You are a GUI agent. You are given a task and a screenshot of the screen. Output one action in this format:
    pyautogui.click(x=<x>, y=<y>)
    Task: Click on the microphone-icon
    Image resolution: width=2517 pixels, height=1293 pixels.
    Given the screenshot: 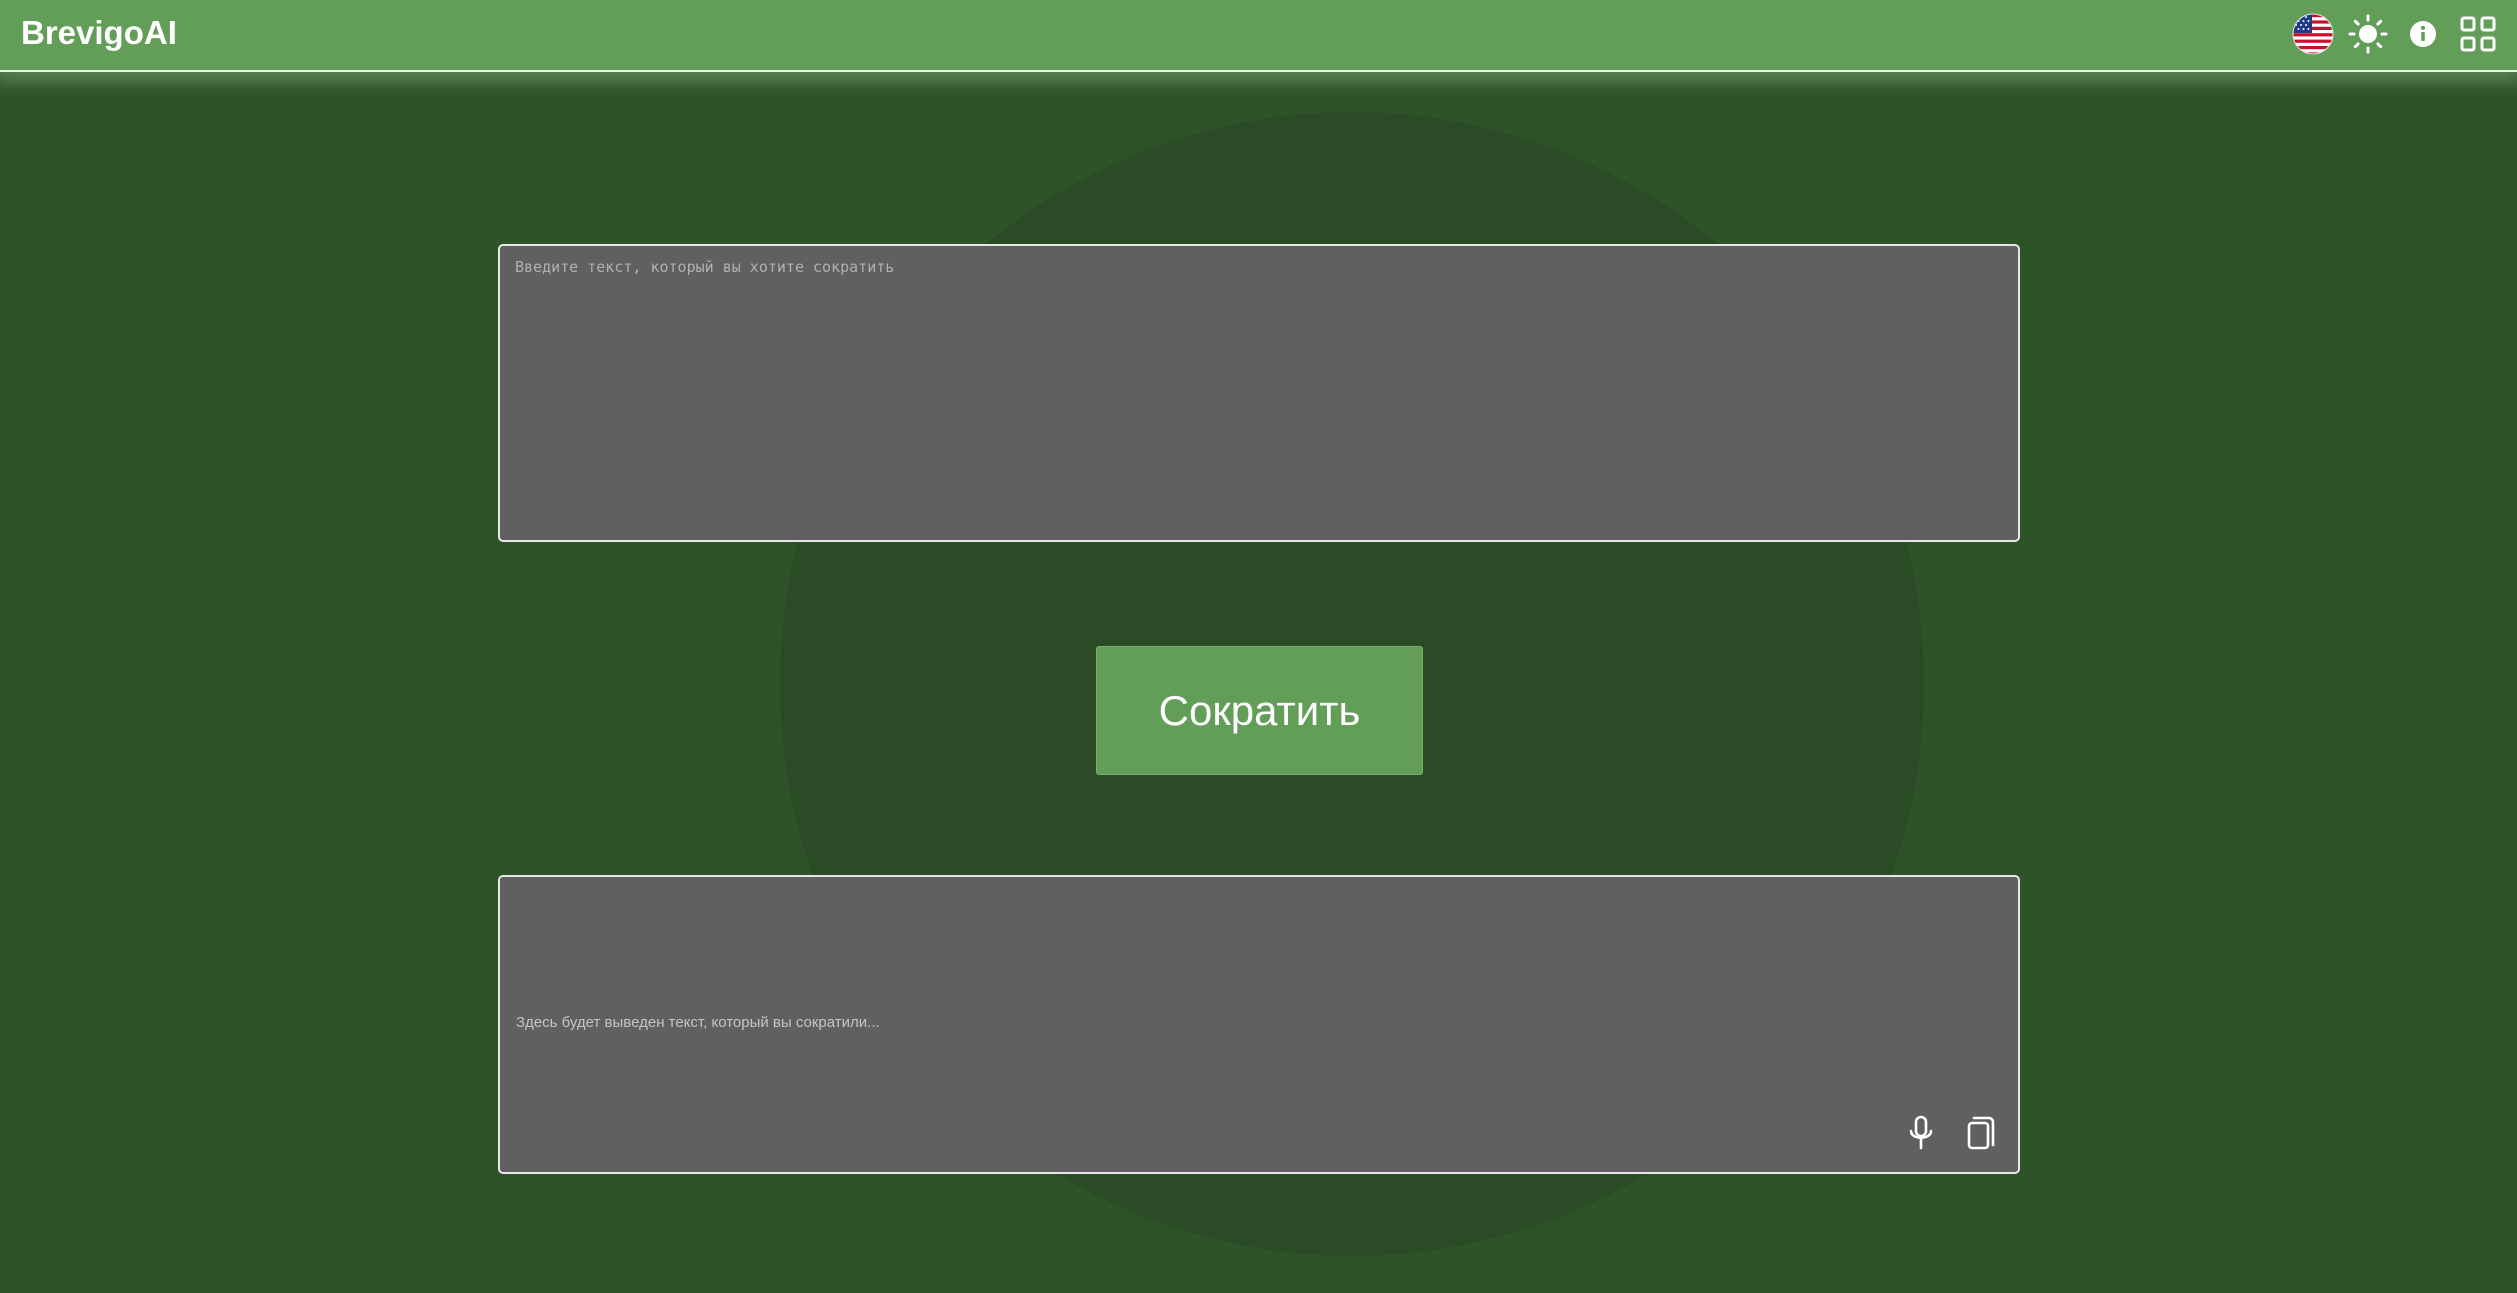 What is the action you would take?
    pyautogui.click(x=1921, y=1133)
    